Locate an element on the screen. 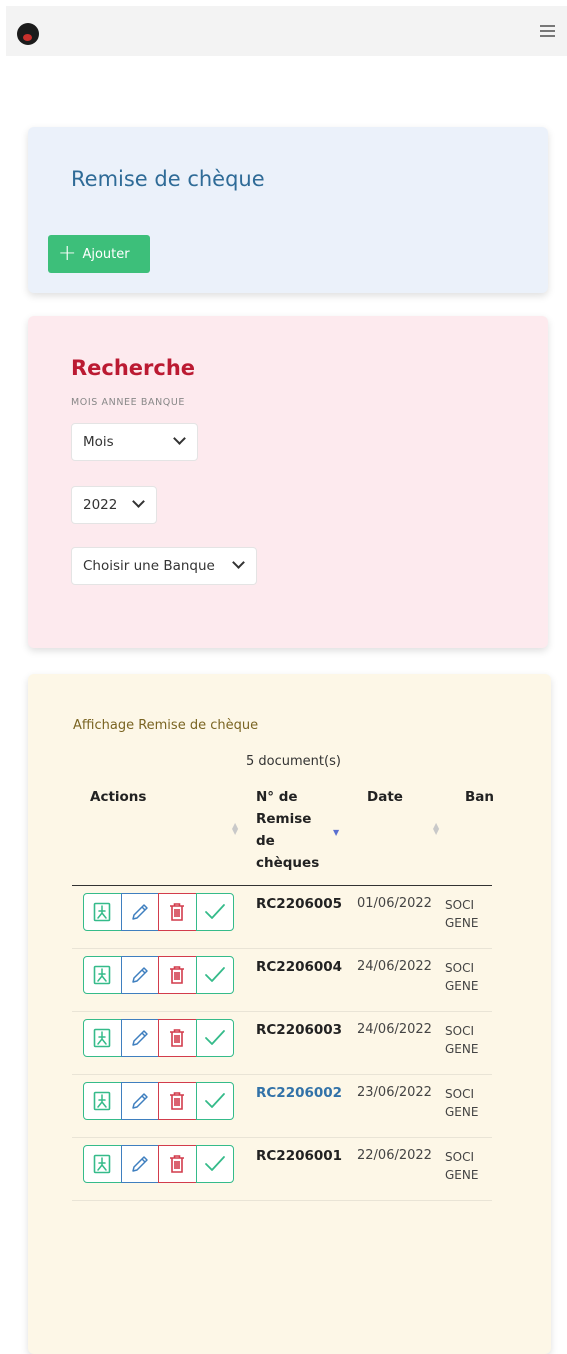 This screenshot has width=567, height=1354. remise-date: 23/06/2022 is located at coordinates (394, 1092).